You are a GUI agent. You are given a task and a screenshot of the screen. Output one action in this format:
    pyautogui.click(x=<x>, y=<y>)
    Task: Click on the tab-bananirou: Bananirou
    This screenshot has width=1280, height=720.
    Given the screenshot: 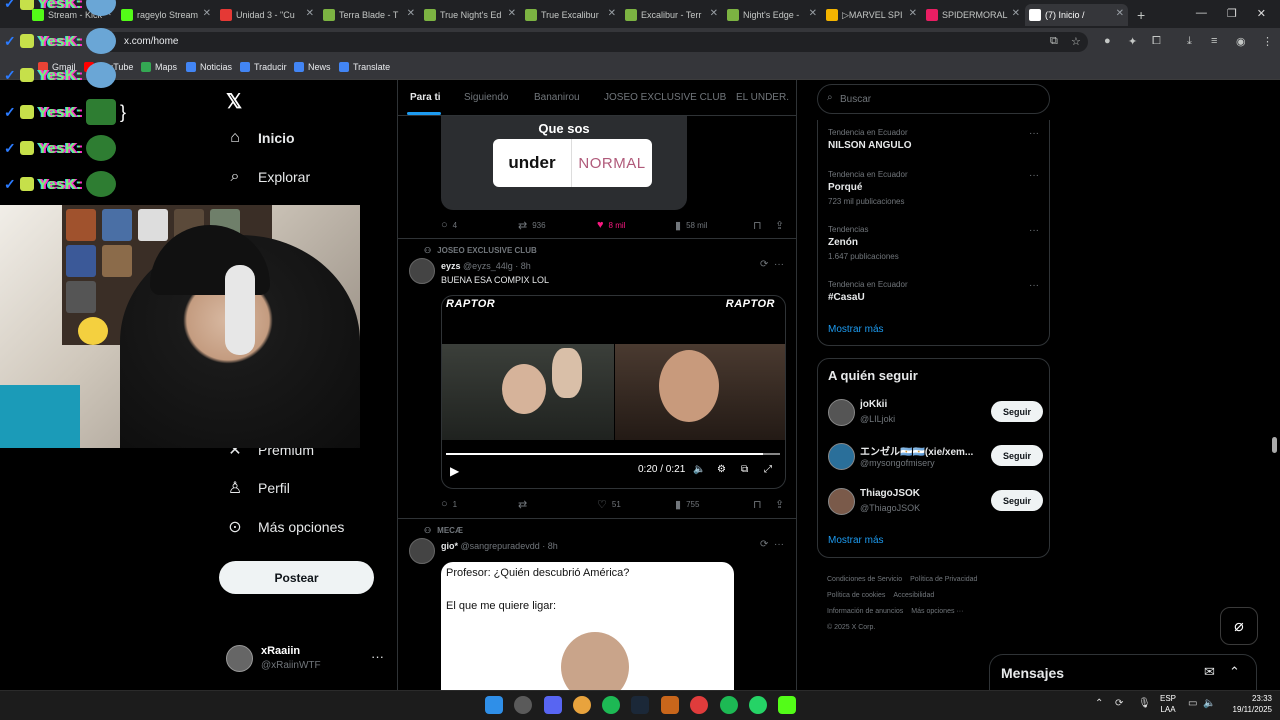 What is the action you would take?
    pyautogui.click(x=557, y=97)
    